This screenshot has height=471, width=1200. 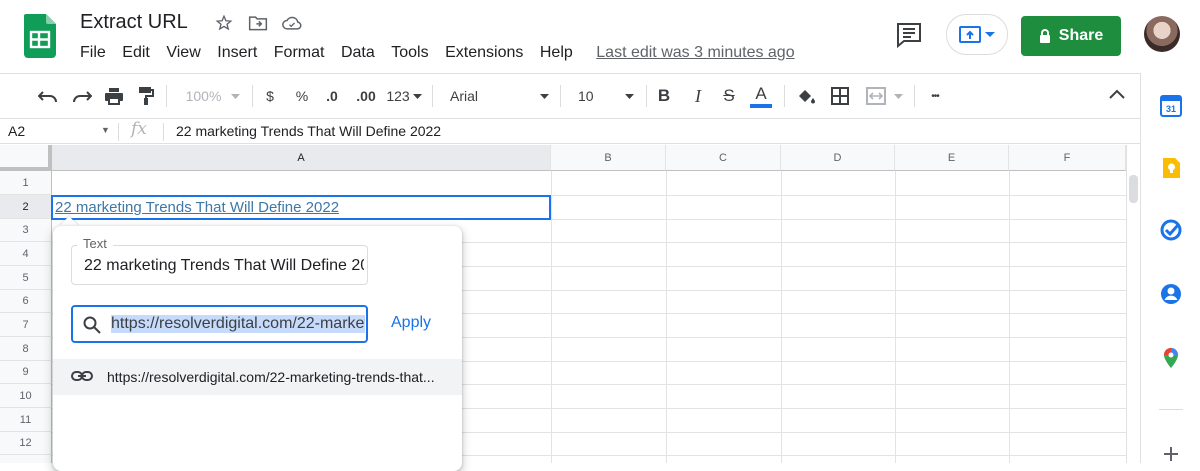 I want to click on name-box-dropdown-icon: ▼, so click(x=105, y=130).